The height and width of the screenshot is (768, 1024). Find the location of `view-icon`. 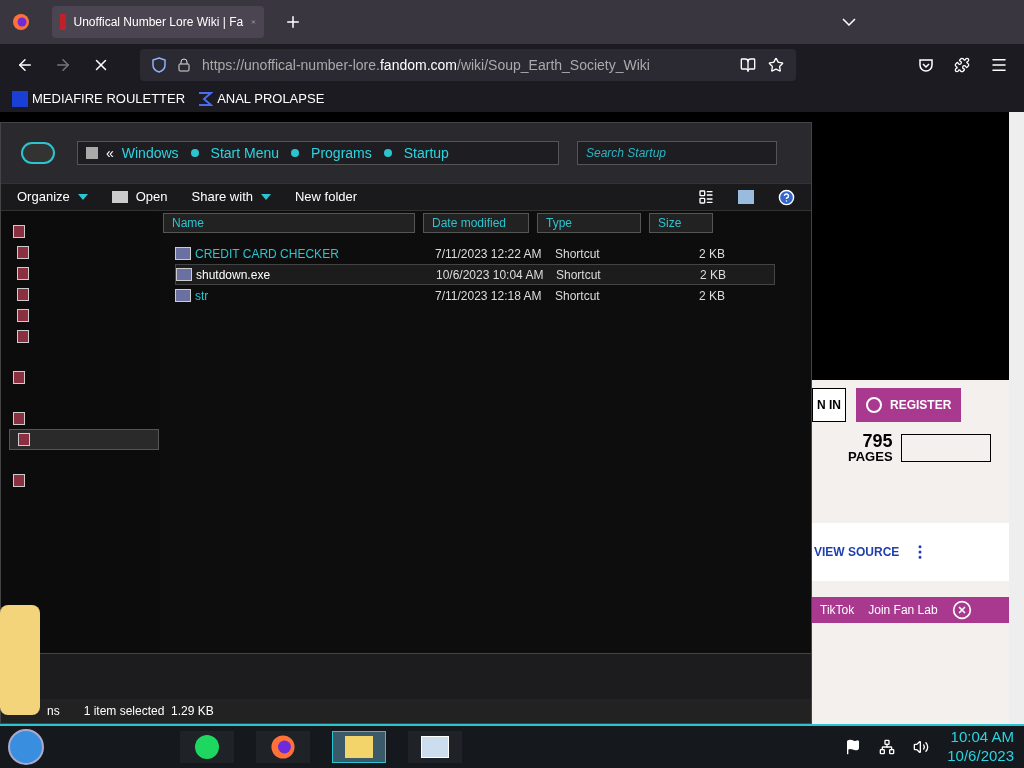

view-icon is located at coordinates (706, 197).